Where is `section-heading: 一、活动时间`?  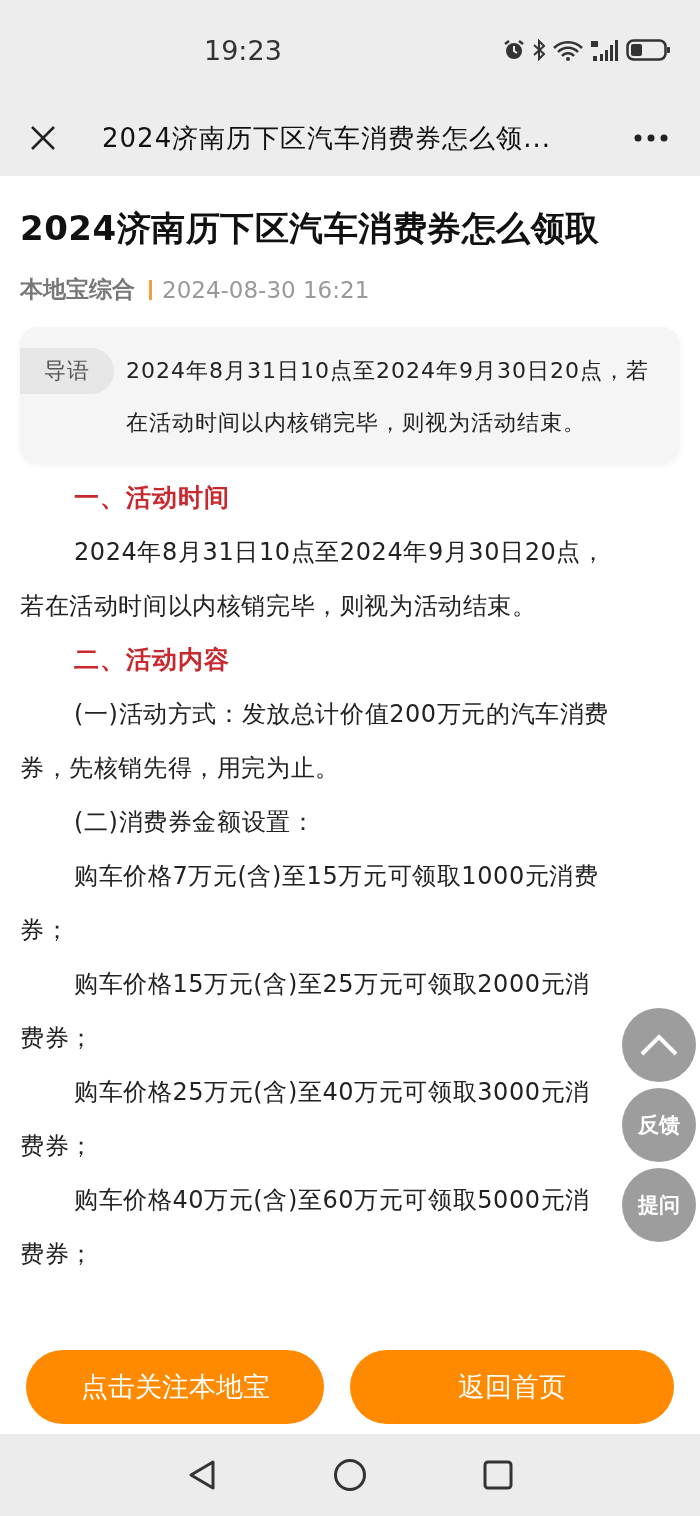
section-heading: 一、活动时间 is located at coordinates (152, 498).